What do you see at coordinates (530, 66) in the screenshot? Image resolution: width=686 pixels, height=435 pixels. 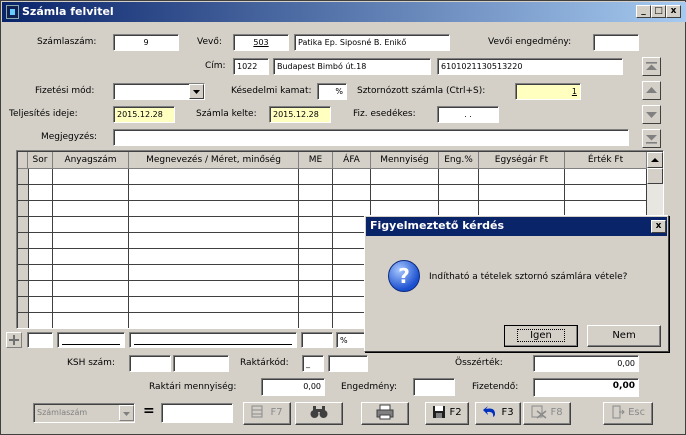 I see `cim-account-field: 6101021130513220` at bounding box center [530, 66].